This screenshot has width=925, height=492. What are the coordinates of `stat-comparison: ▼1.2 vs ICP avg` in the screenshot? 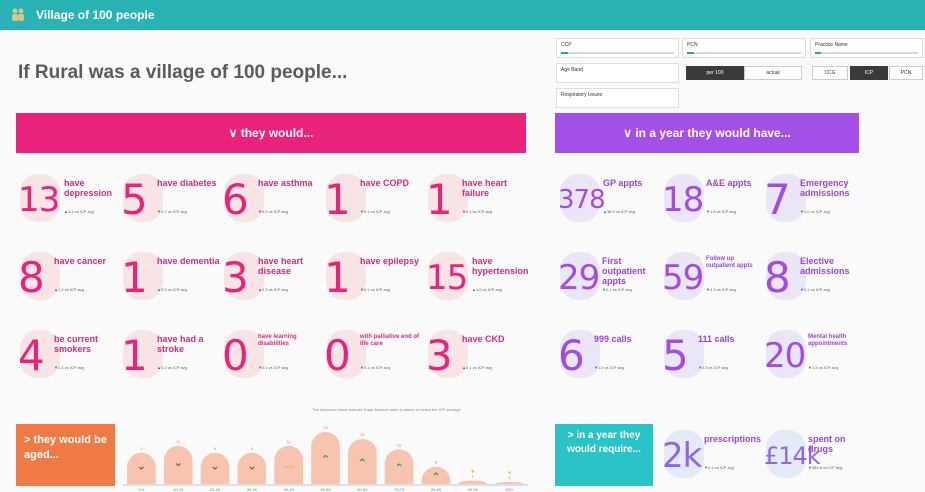 It's located at (69, 367).